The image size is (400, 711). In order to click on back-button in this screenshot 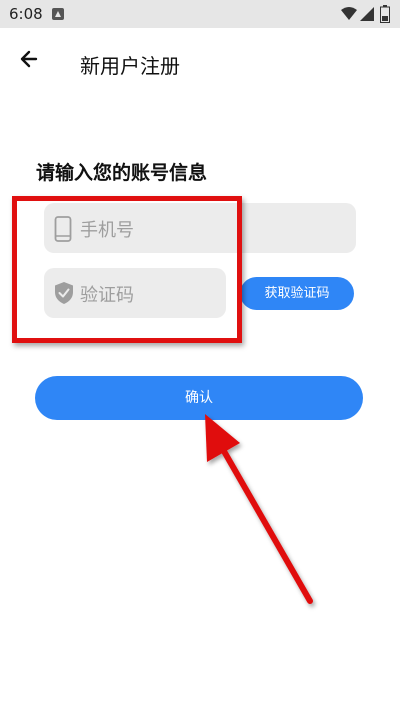, I will do `click(31, 59)`.